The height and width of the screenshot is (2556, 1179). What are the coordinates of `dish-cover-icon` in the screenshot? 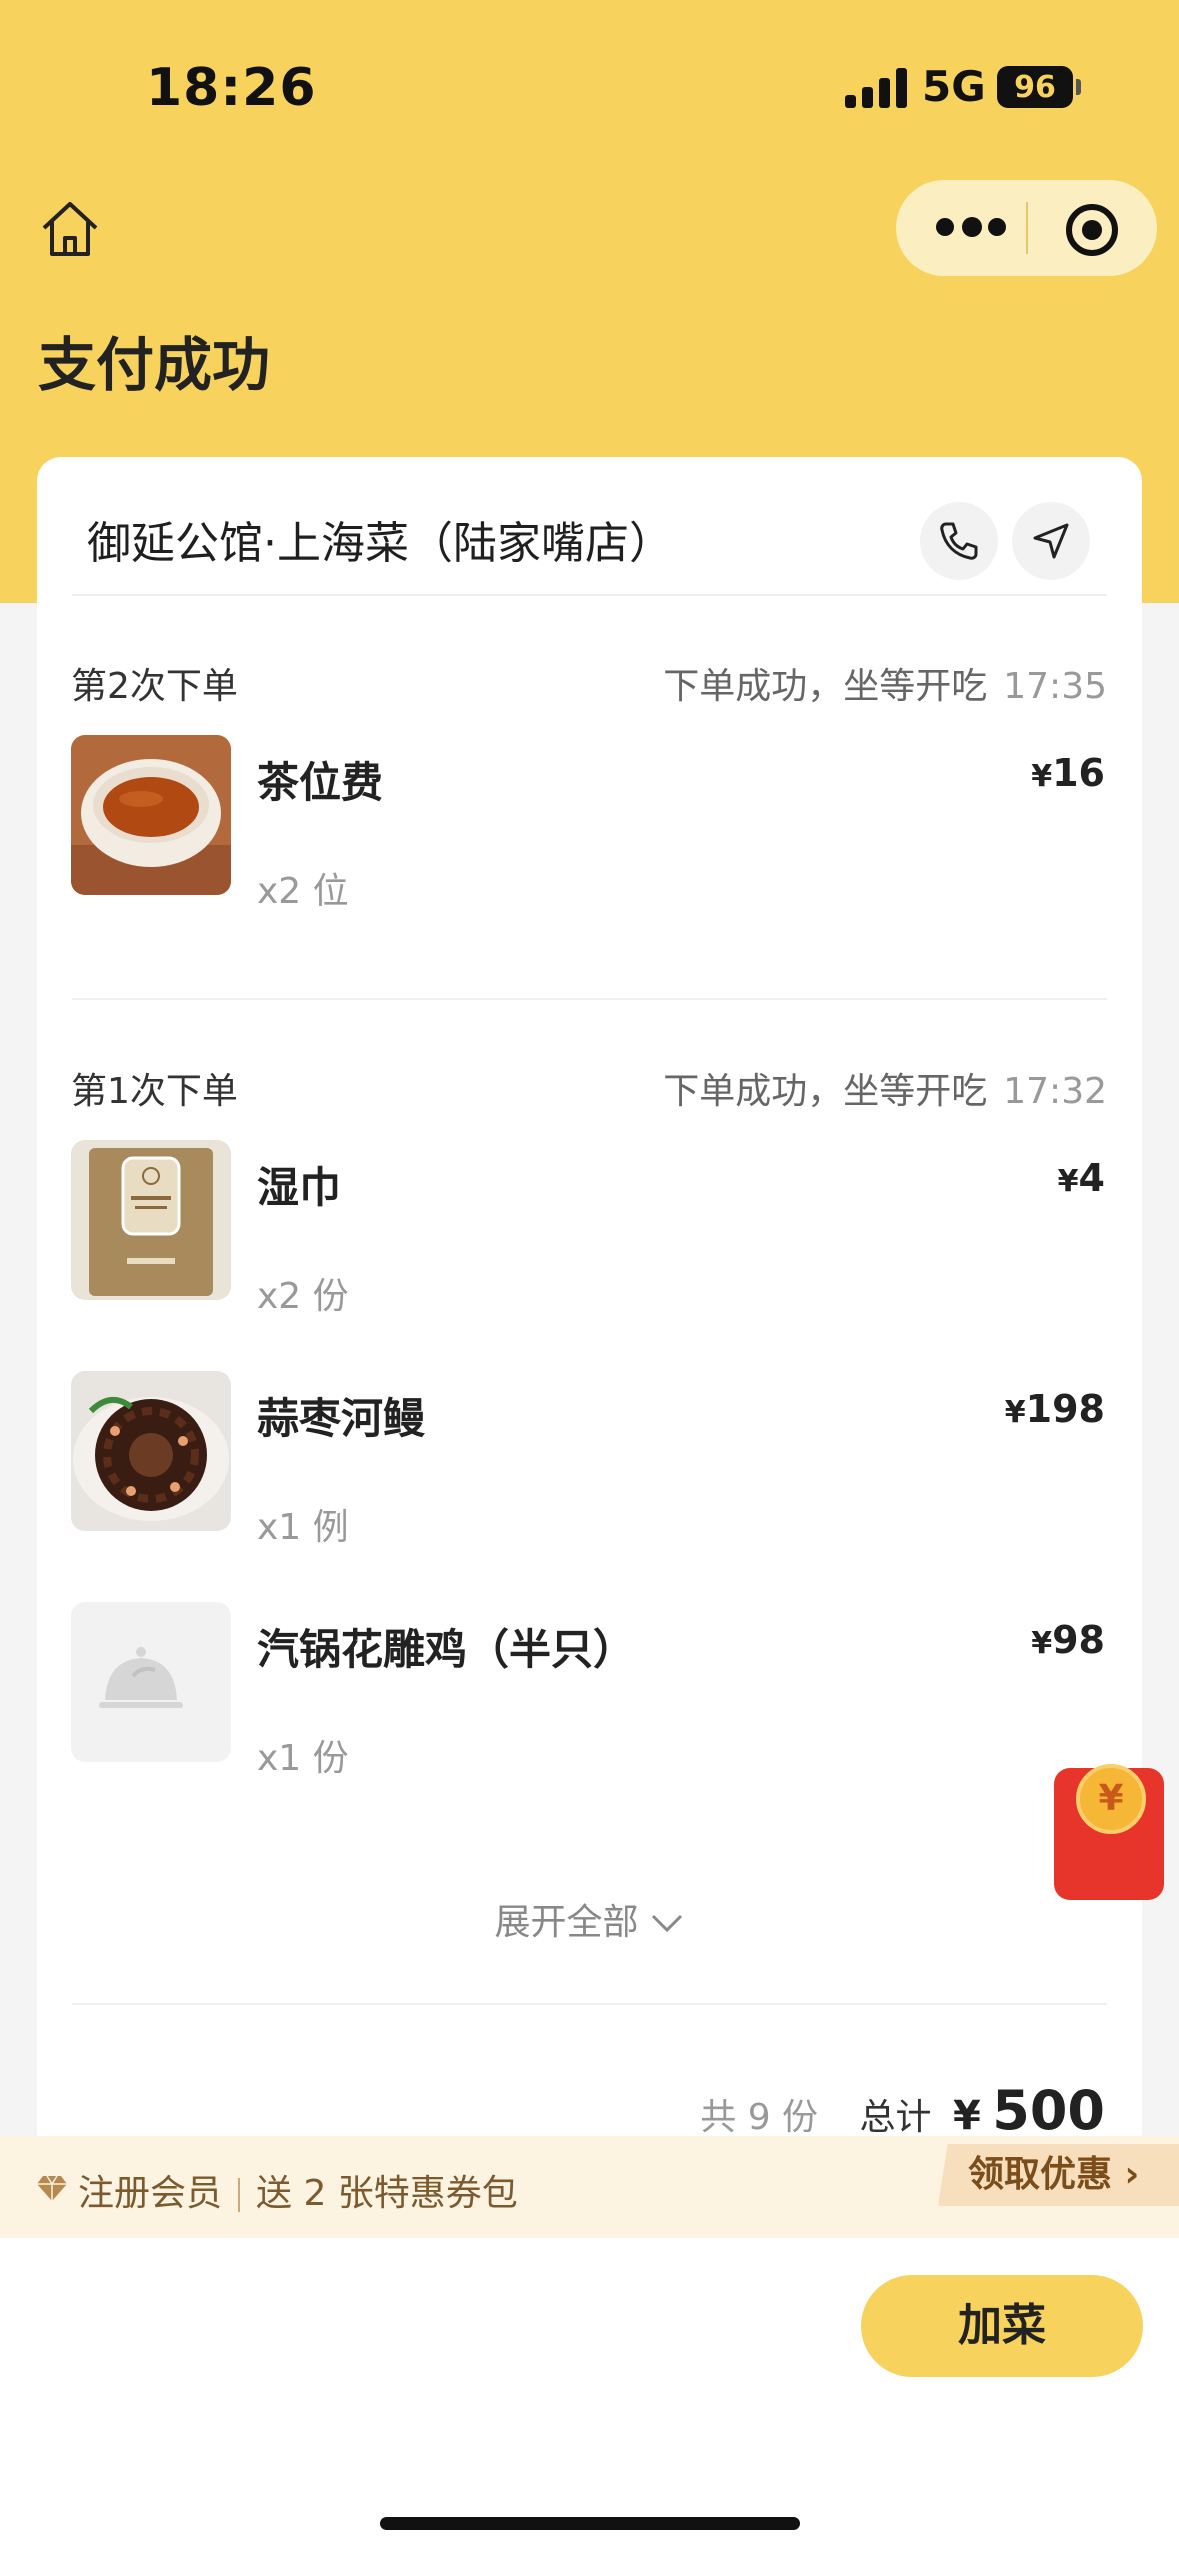 It's located at (141, 1677).